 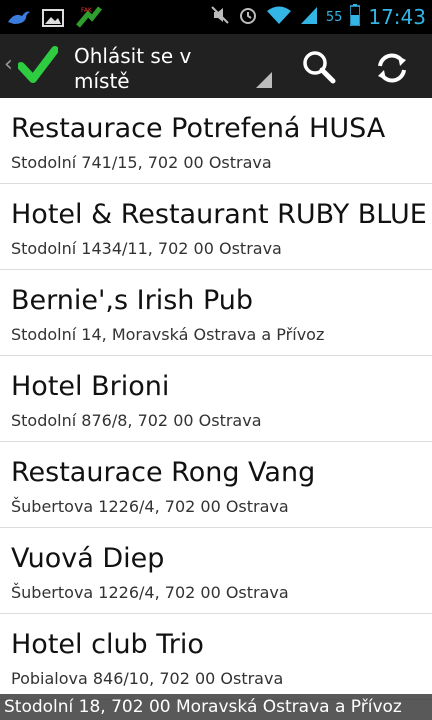 I want to click on status-bar: FAK 55 17:43, so click(x=216, y=17).